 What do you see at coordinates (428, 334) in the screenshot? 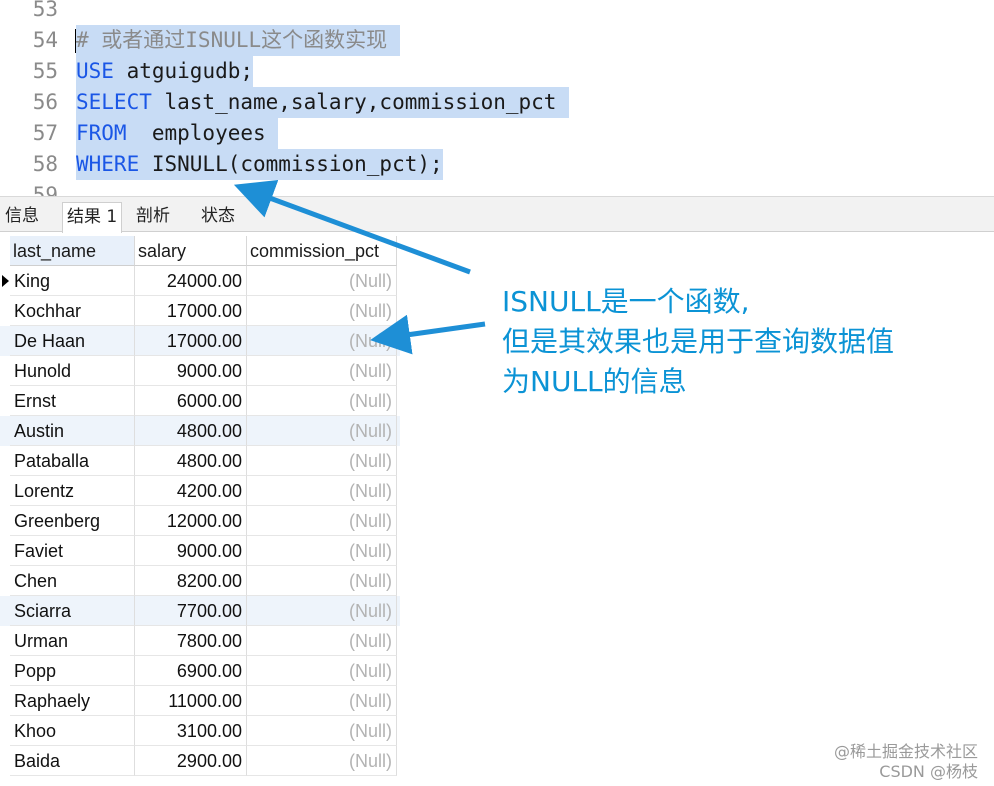
I see `arrow-to-null-cell` at bounding box center [428, 334].